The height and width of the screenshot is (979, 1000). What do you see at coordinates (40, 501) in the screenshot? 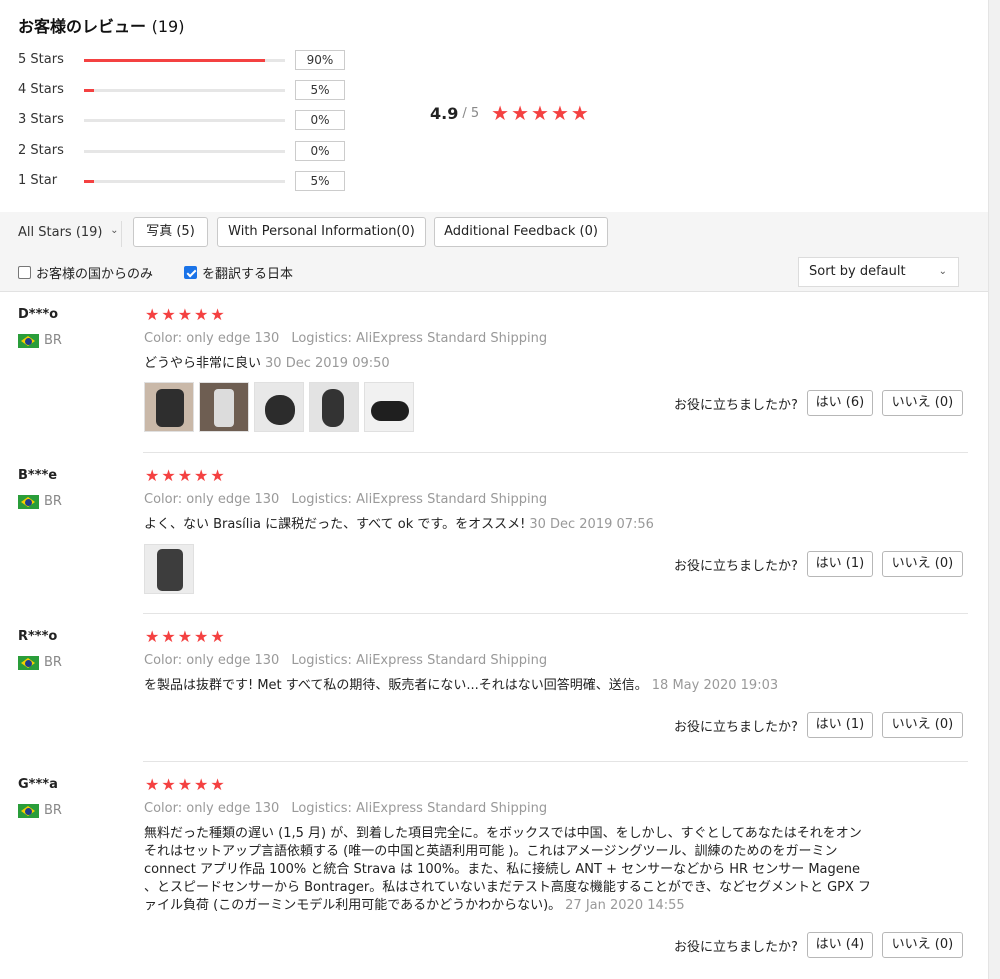
I see `reviewer-country: BR` at bounding box center [40, 501].